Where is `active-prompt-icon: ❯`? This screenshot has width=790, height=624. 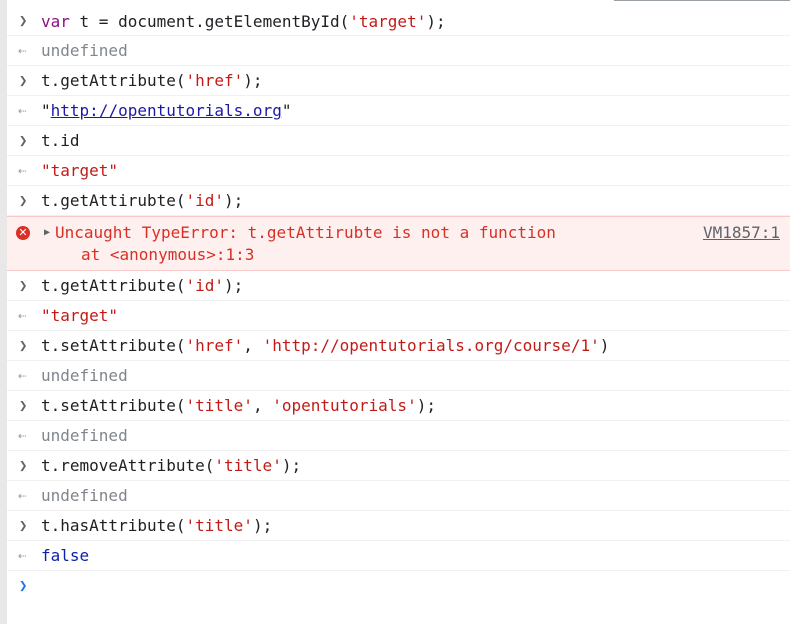
active-prompt-icon: ❯ is located at coordinates (23, 586).